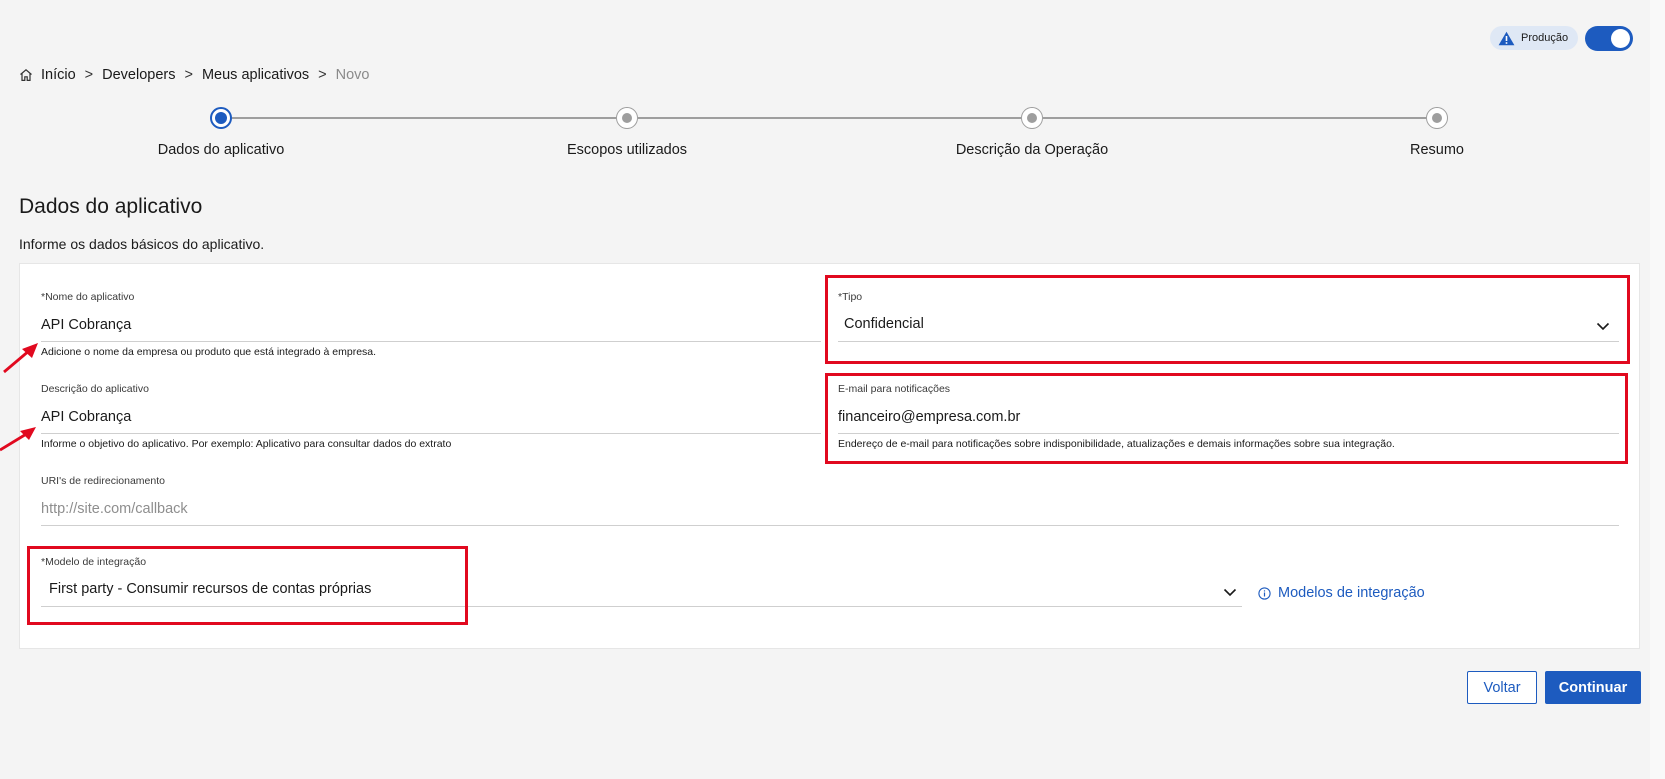 The image size is (1665, 779). Describe the element at coordinates (352, 75) in the screenshot. I see `breadcrumb-current: Novo` at that location.